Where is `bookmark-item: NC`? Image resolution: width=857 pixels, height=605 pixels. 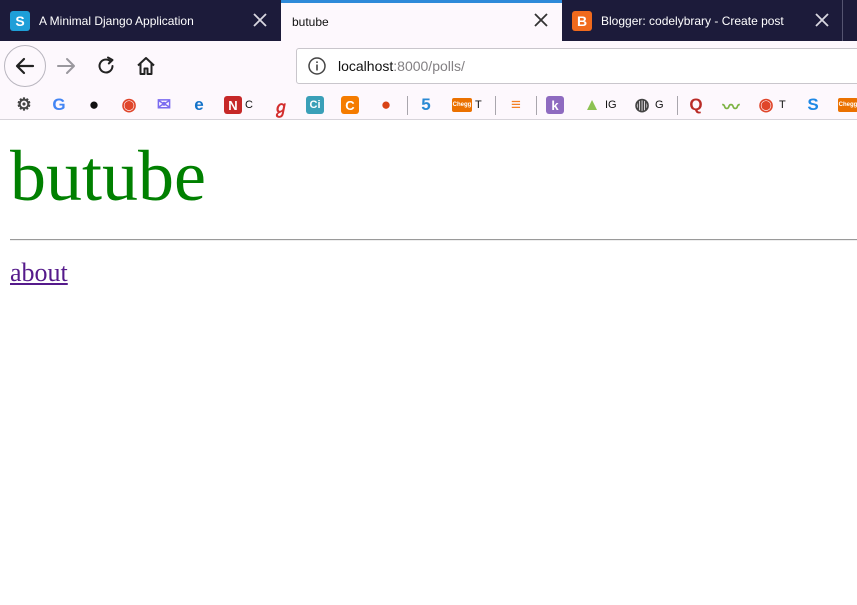 bookmark-item: NC is located at coordinates (238, 105).